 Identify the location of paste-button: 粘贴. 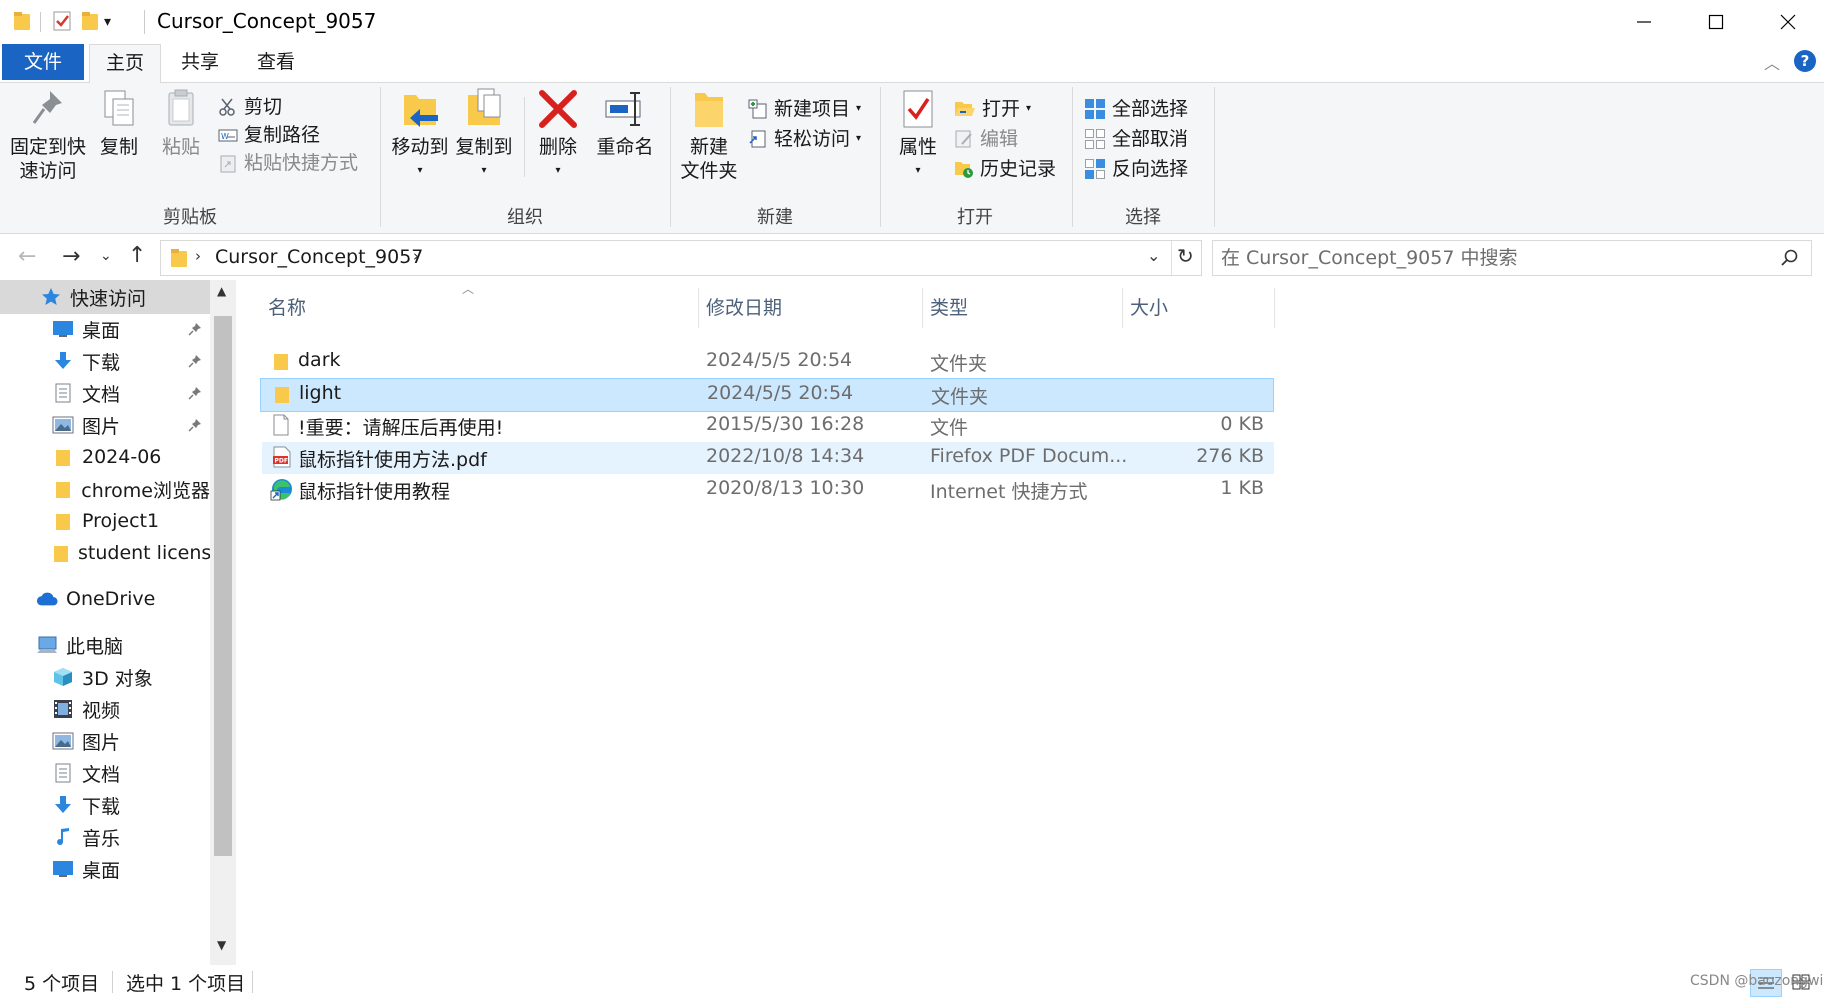
(181, 123).